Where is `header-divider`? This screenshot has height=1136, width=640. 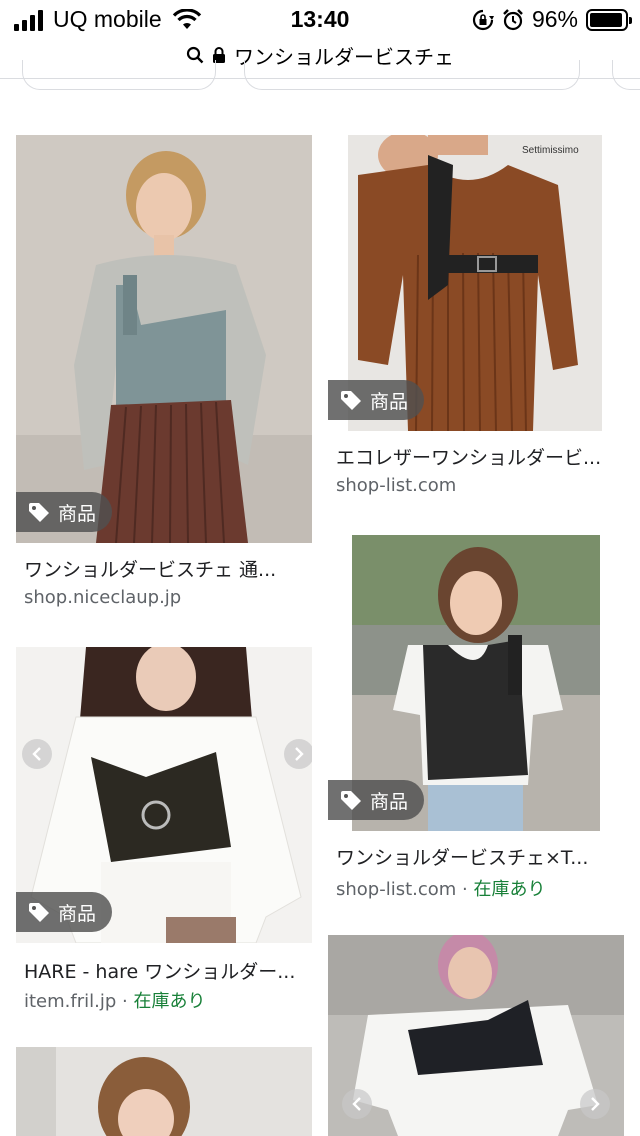
header-divider is located at coordinates (320, 78).